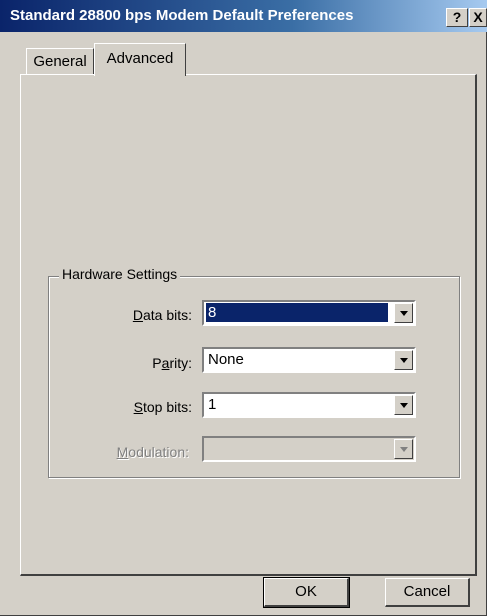 The image size is (487, 616). Describe the element at coordinates (212, 404) in the screenshot. I see `stop-bits-value: 1` at that location.